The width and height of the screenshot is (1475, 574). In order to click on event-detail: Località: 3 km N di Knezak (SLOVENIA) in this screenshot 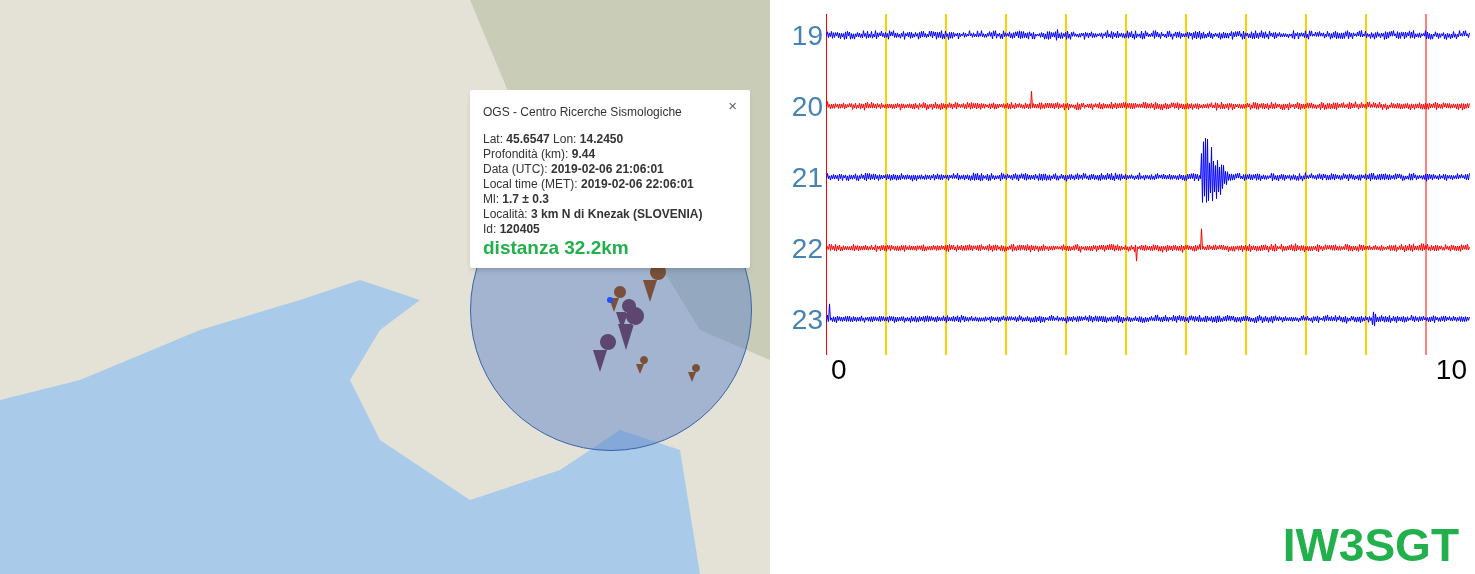, I will do `click(593, 214)`.